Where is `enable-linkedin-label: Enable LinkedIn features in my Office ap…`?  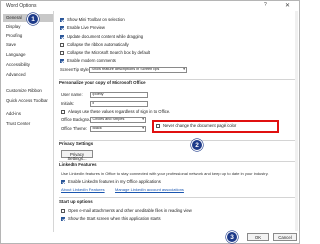 enable-linkedin-label: Enable LinkedIn features in my Office ap… is located at coordinates (114, 181).